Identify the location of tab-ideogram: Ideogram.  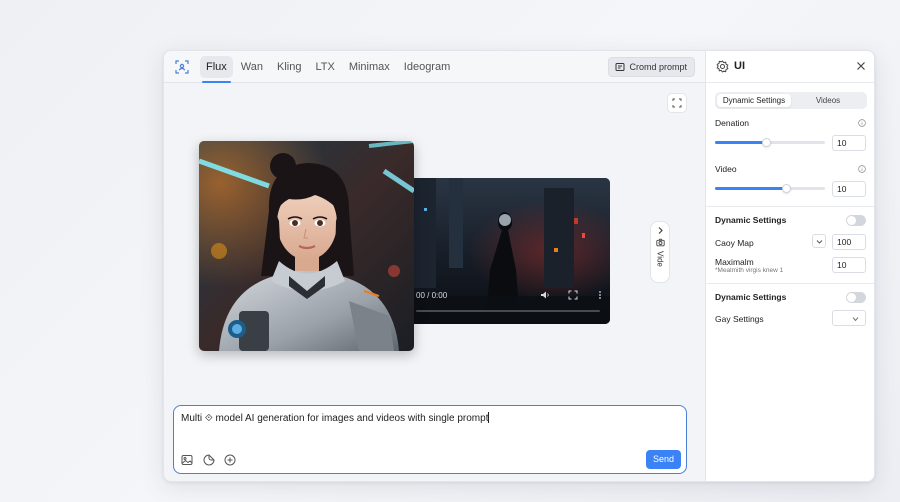
(427, 67).